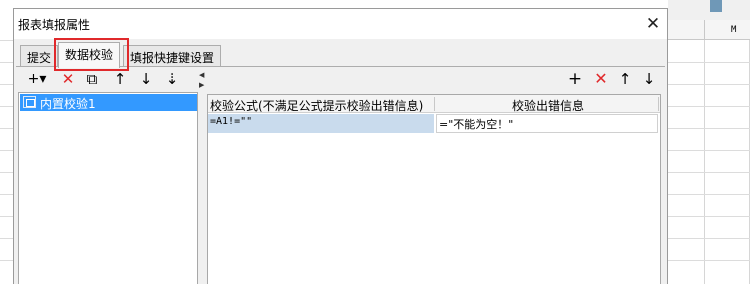 The height and width of the screenshot is (284, 750). I want to click on dialog-title-bar: 报表填报属性 ✕, so click(340, 24).